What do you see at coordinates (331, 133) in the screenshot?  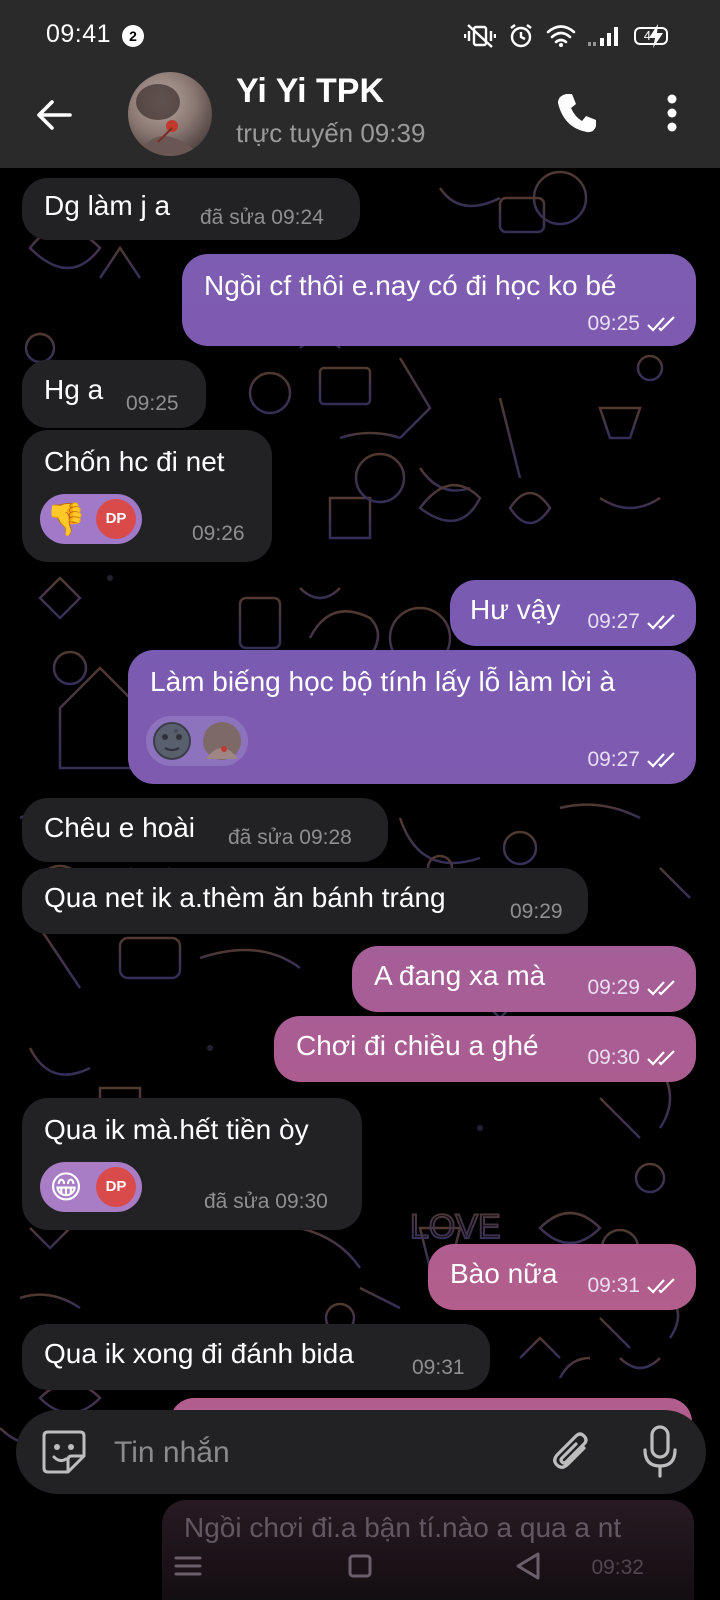 I see `chat-online-status: trực tuyến 09:39` at bounding box center [331, 133].